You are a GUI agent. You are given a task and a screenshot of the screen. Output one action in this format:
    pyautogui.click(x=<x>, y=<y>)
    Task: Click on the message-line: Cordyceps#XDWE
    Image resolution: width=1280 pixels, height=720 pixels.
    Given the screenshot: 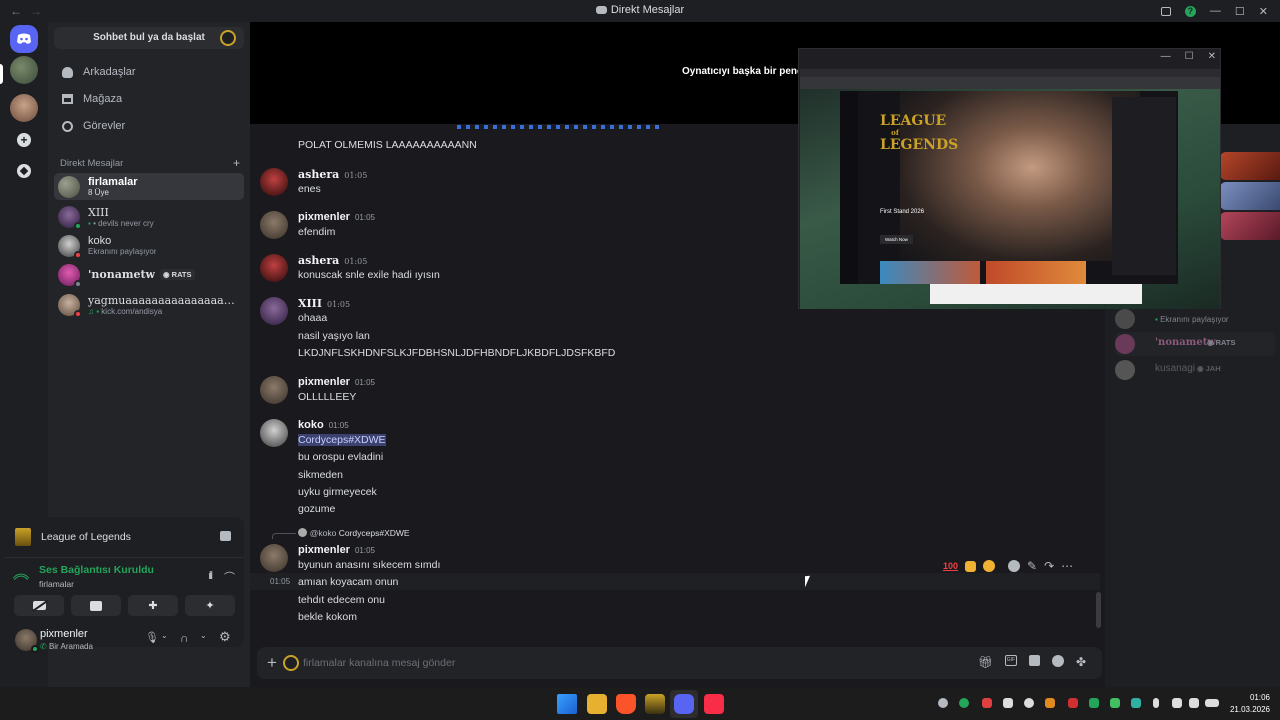 What is the action you would take?
    pyautogui.click(x=342, y=440)
    